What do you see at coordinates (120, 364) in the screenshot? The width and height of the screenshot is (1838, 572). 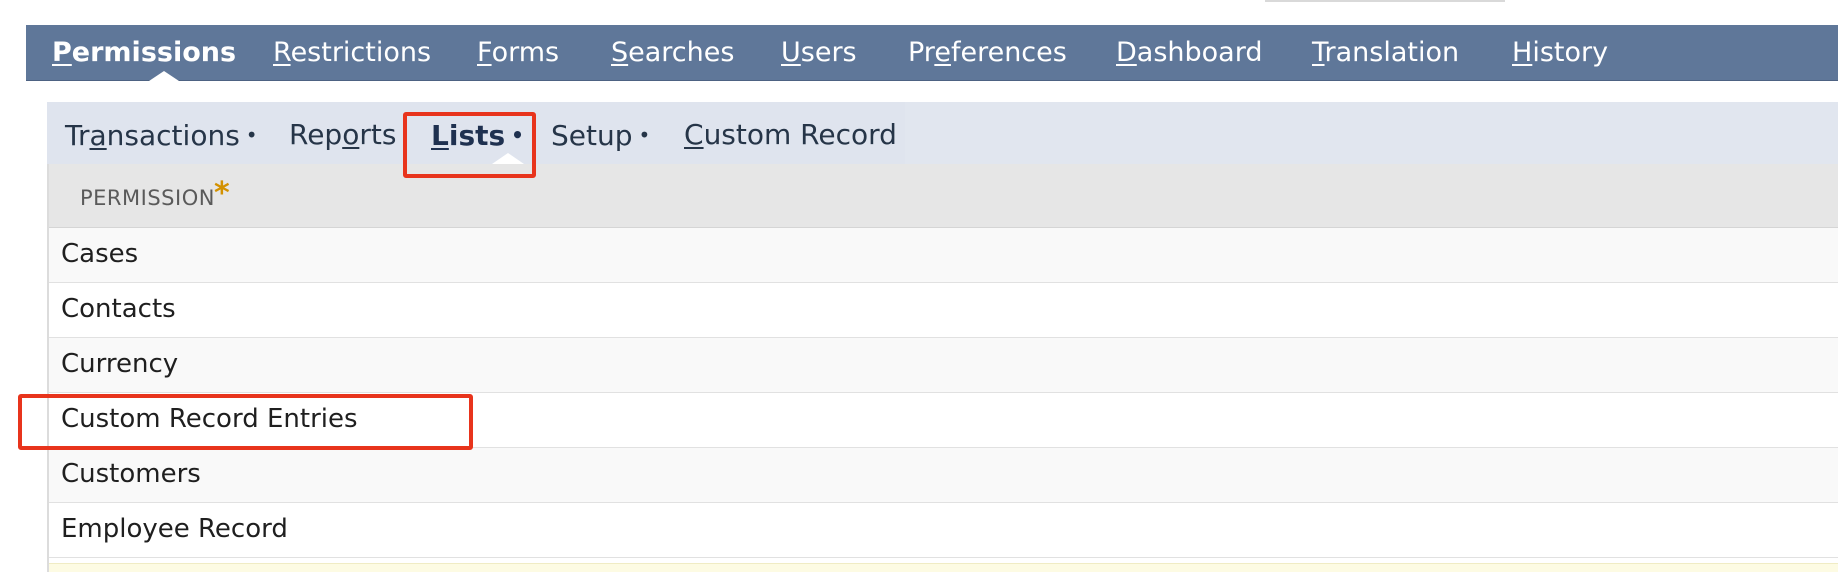 I see `row-permission-name: Currency` at bounding box center [120, 364].